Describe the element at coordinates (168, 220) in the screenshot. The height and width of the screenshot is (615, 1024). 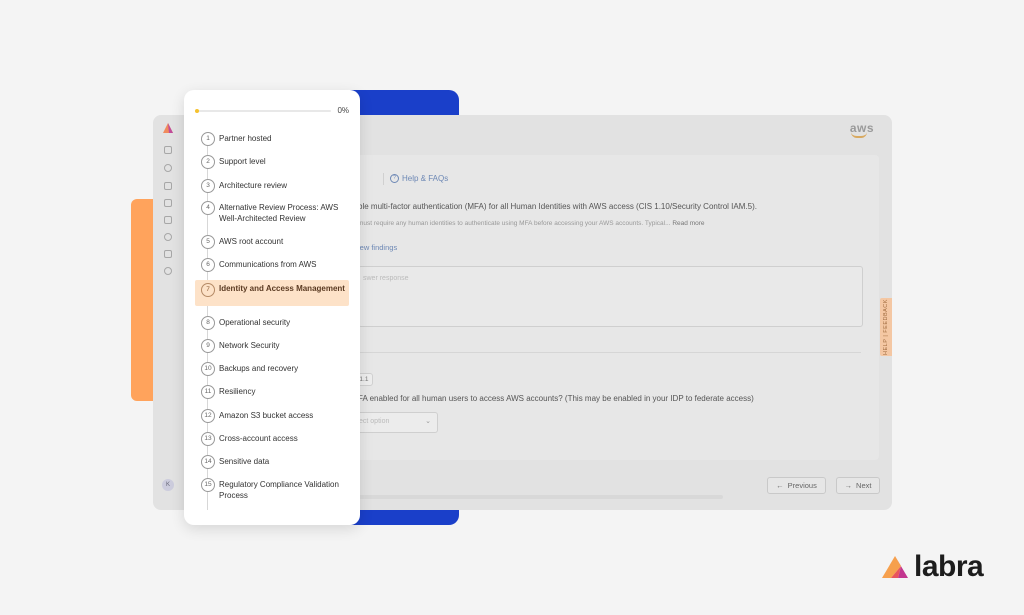
I see `briefcase-icon` at that location.